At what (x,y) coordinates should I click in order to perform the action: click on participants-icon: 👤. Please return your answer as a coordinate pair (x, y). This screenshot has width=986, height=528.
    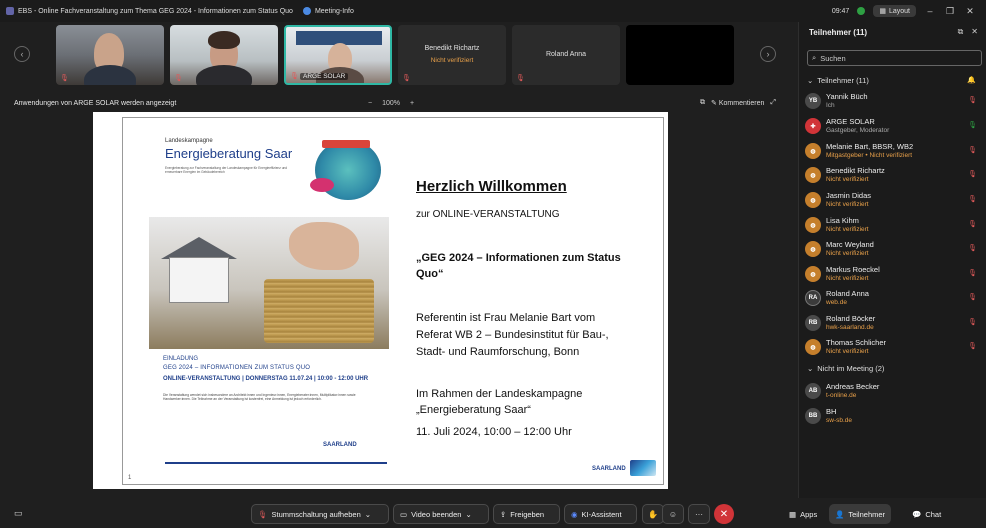
    Looking at the image, I should click on (840, 514).